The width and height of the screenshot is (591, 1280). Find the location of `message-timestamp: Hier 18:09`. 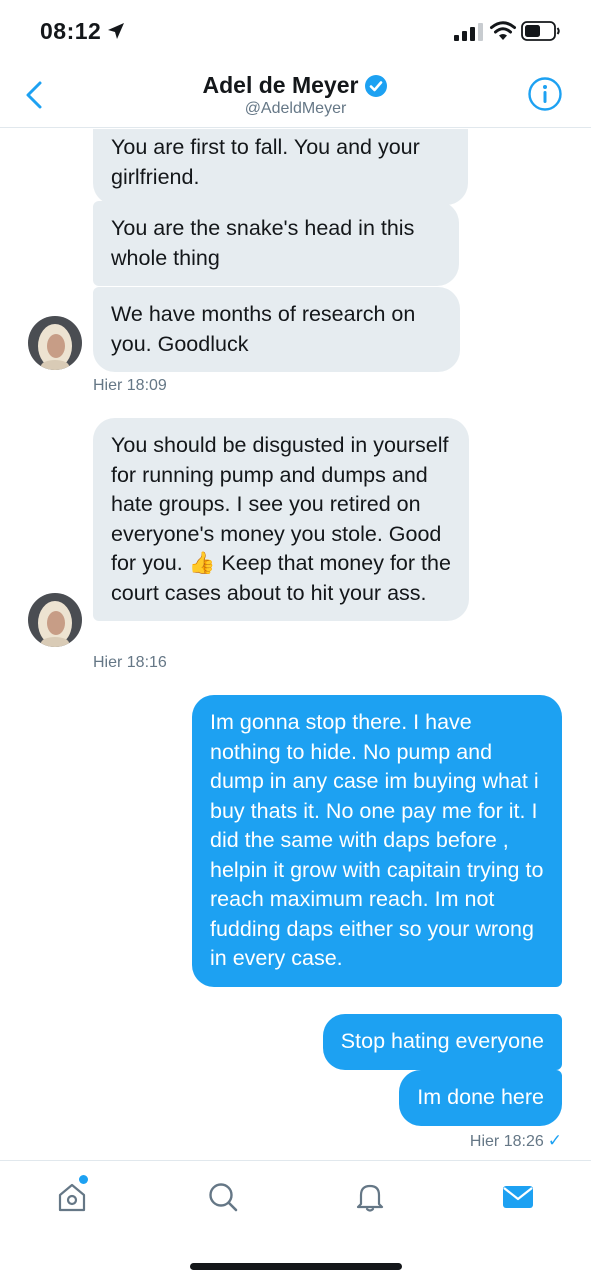

message-timestamp: Hier 18:09 is located at coordinates (130, 385).